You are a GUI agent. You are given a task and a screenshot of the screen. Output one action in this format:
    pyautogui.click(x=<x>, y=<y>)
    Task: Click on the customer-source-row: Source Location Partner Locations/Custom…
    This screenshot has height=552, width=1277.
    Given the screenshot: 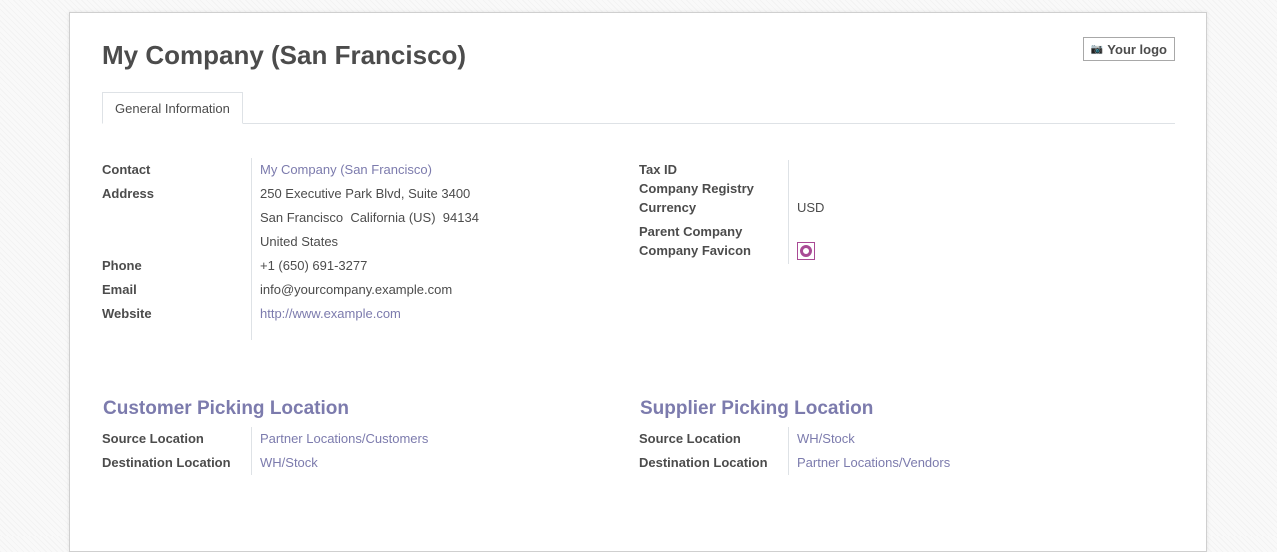 What is the action you would take?
    pyautogui.click(x=265, y=439)
    